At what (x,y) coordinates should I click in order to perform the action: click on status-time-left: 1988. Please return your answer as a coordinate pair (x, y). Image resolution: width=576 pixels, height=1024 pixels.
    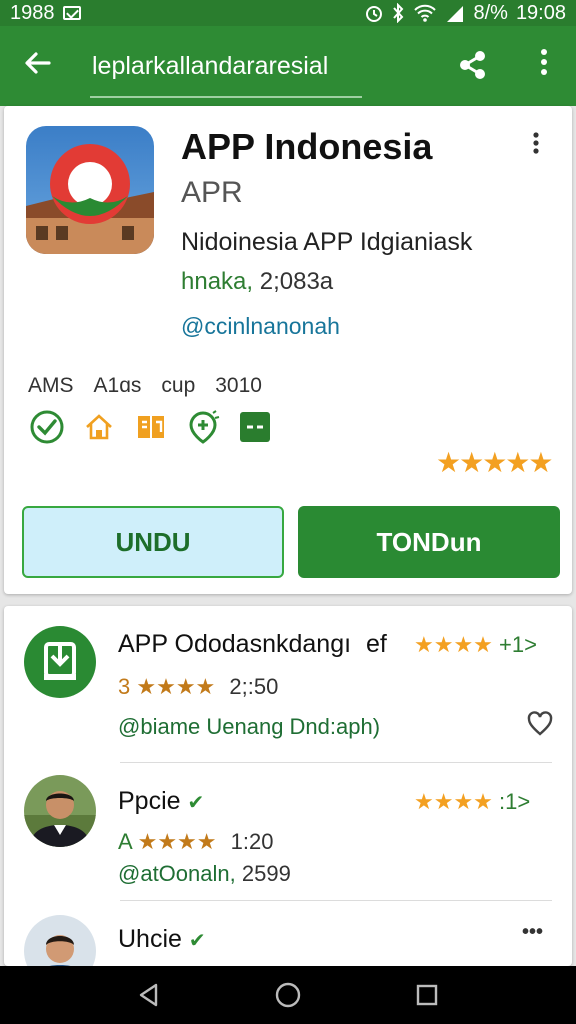
    Looking at the image, I should click on (32, 12).